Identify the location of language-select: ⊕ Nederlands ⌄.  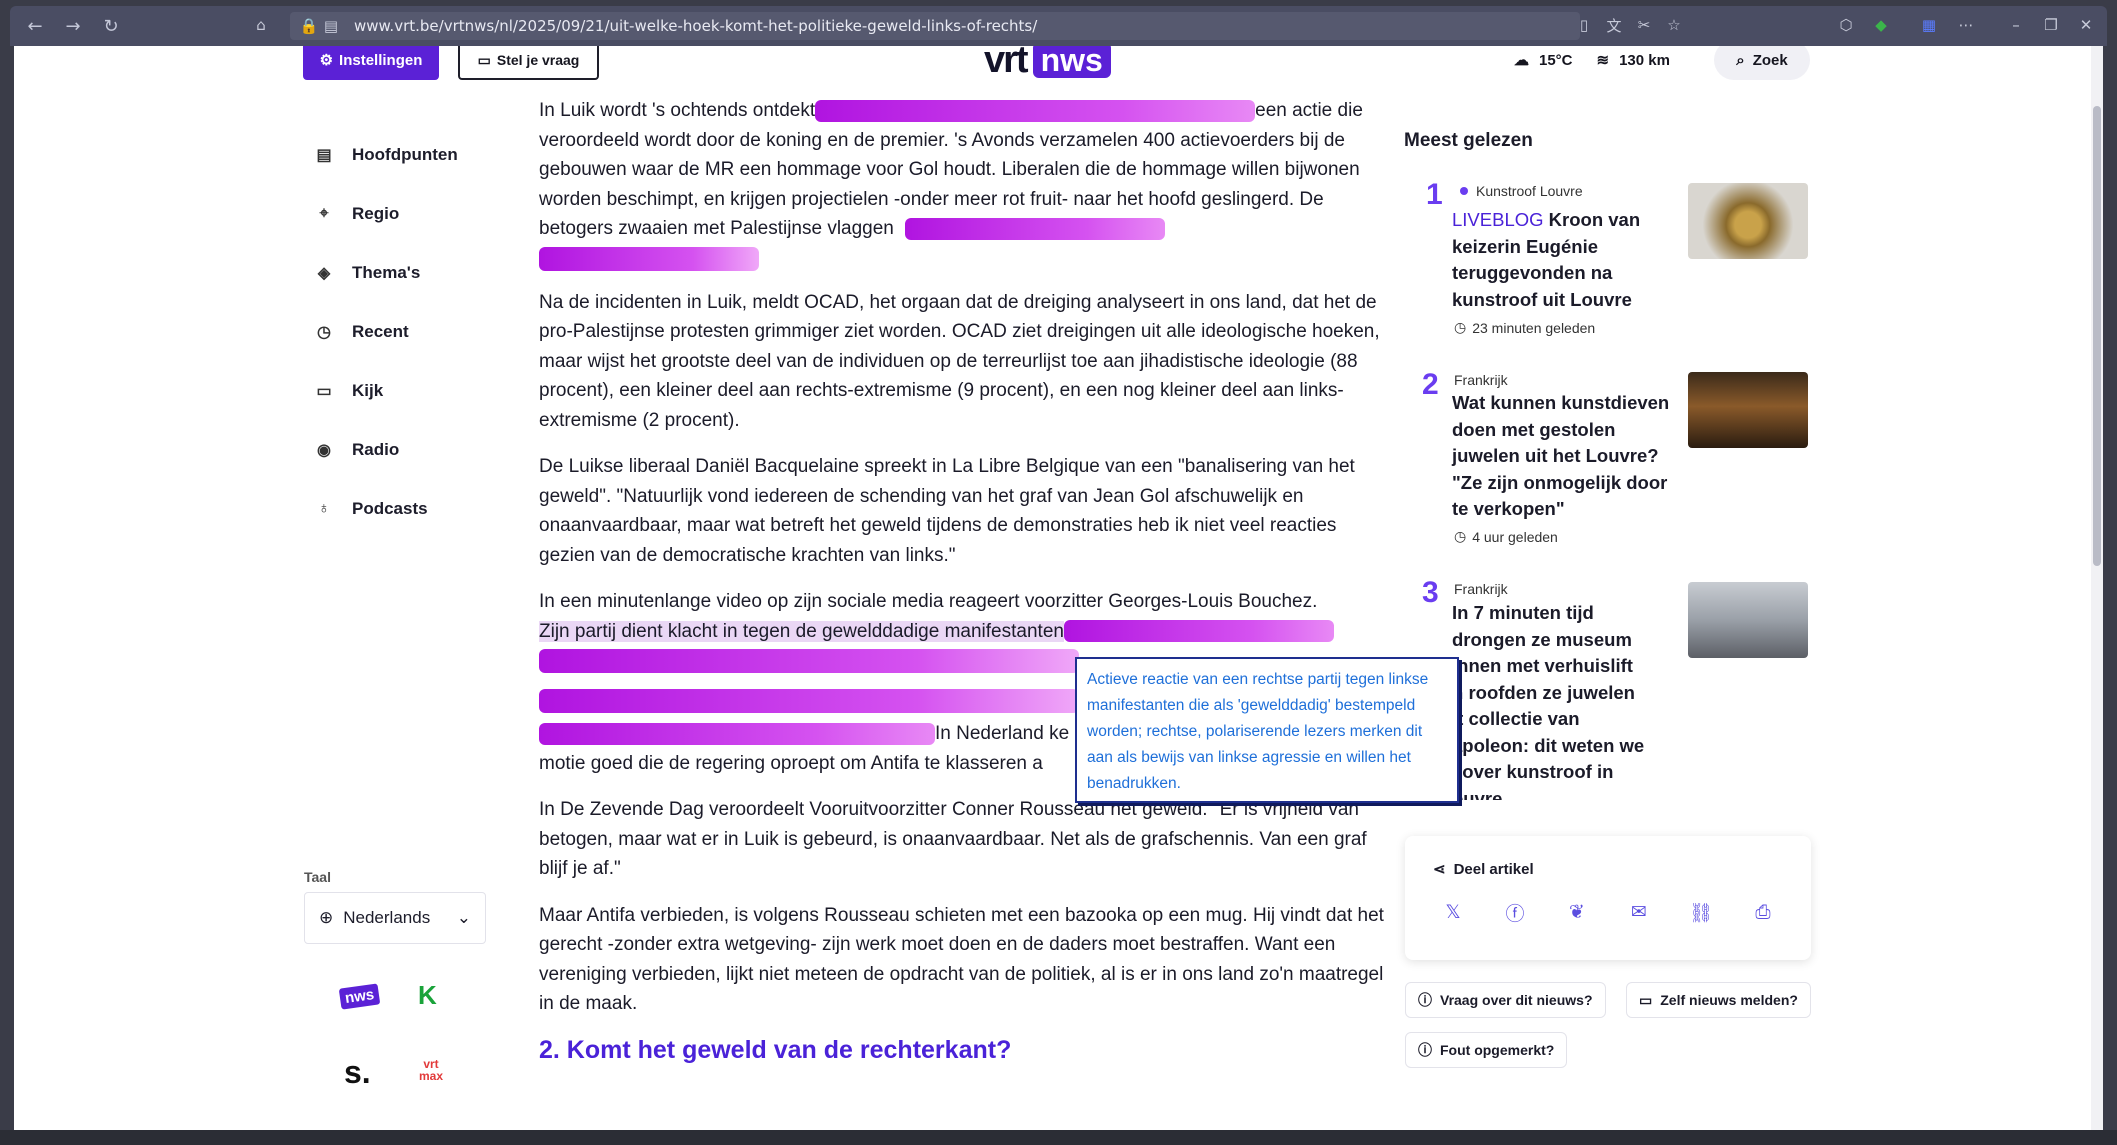
(395, 918).